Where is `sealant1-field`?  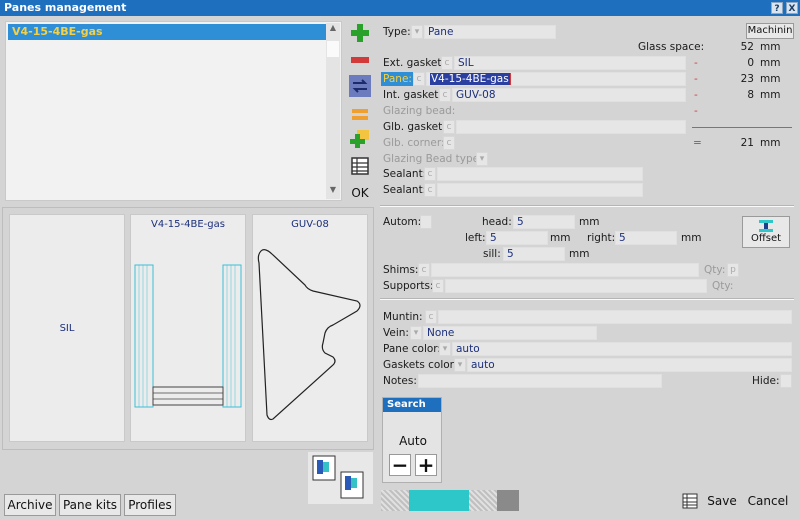 sealant1-field is located at coordinates (540, 174).